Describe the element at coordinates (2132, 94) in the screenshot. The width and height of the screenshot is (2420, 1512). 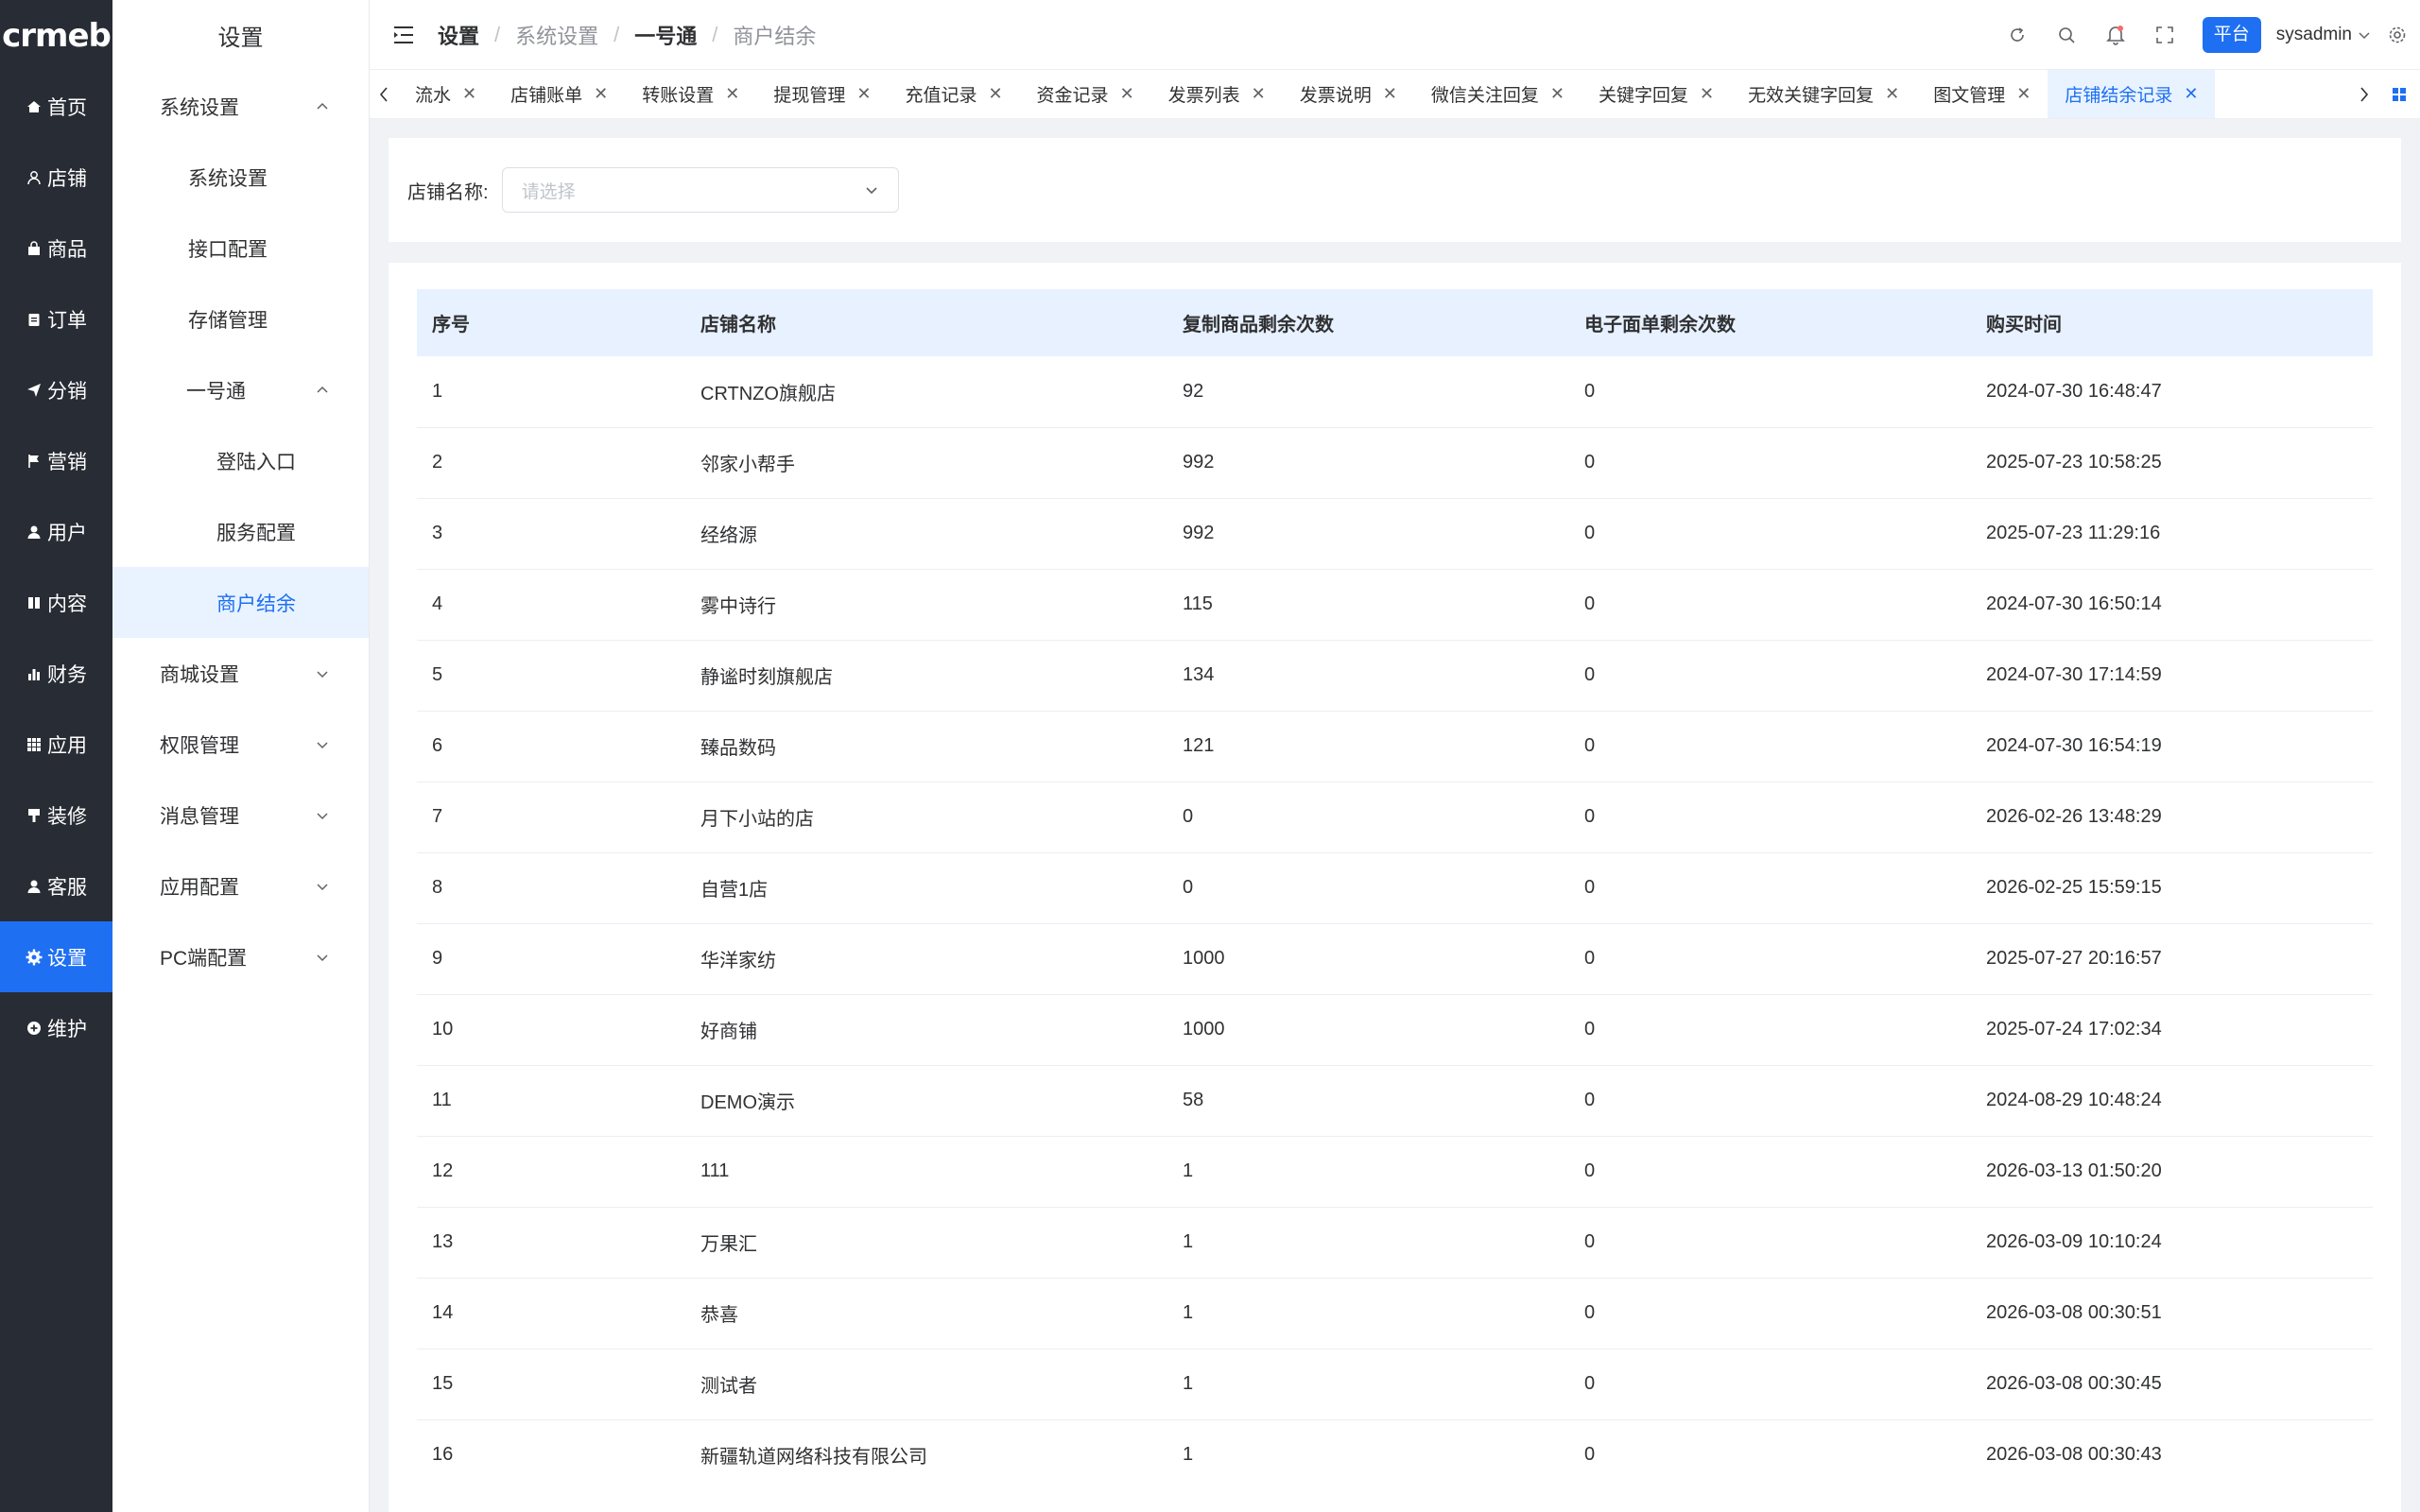
I see `tab-12: 店铺结余记录 ✕` at that location.